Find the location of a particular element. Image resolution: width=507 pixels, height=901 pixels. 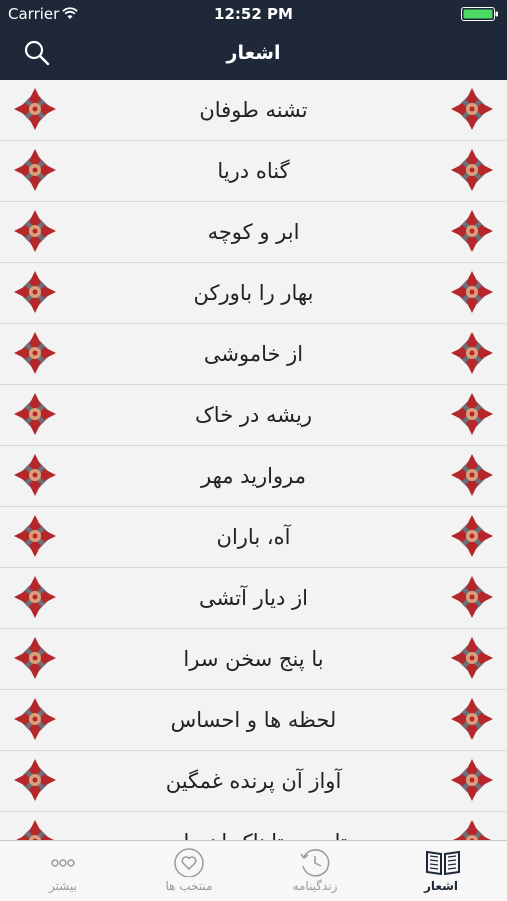

poem-title: گناه دریا is located at coordinates (253, 171).